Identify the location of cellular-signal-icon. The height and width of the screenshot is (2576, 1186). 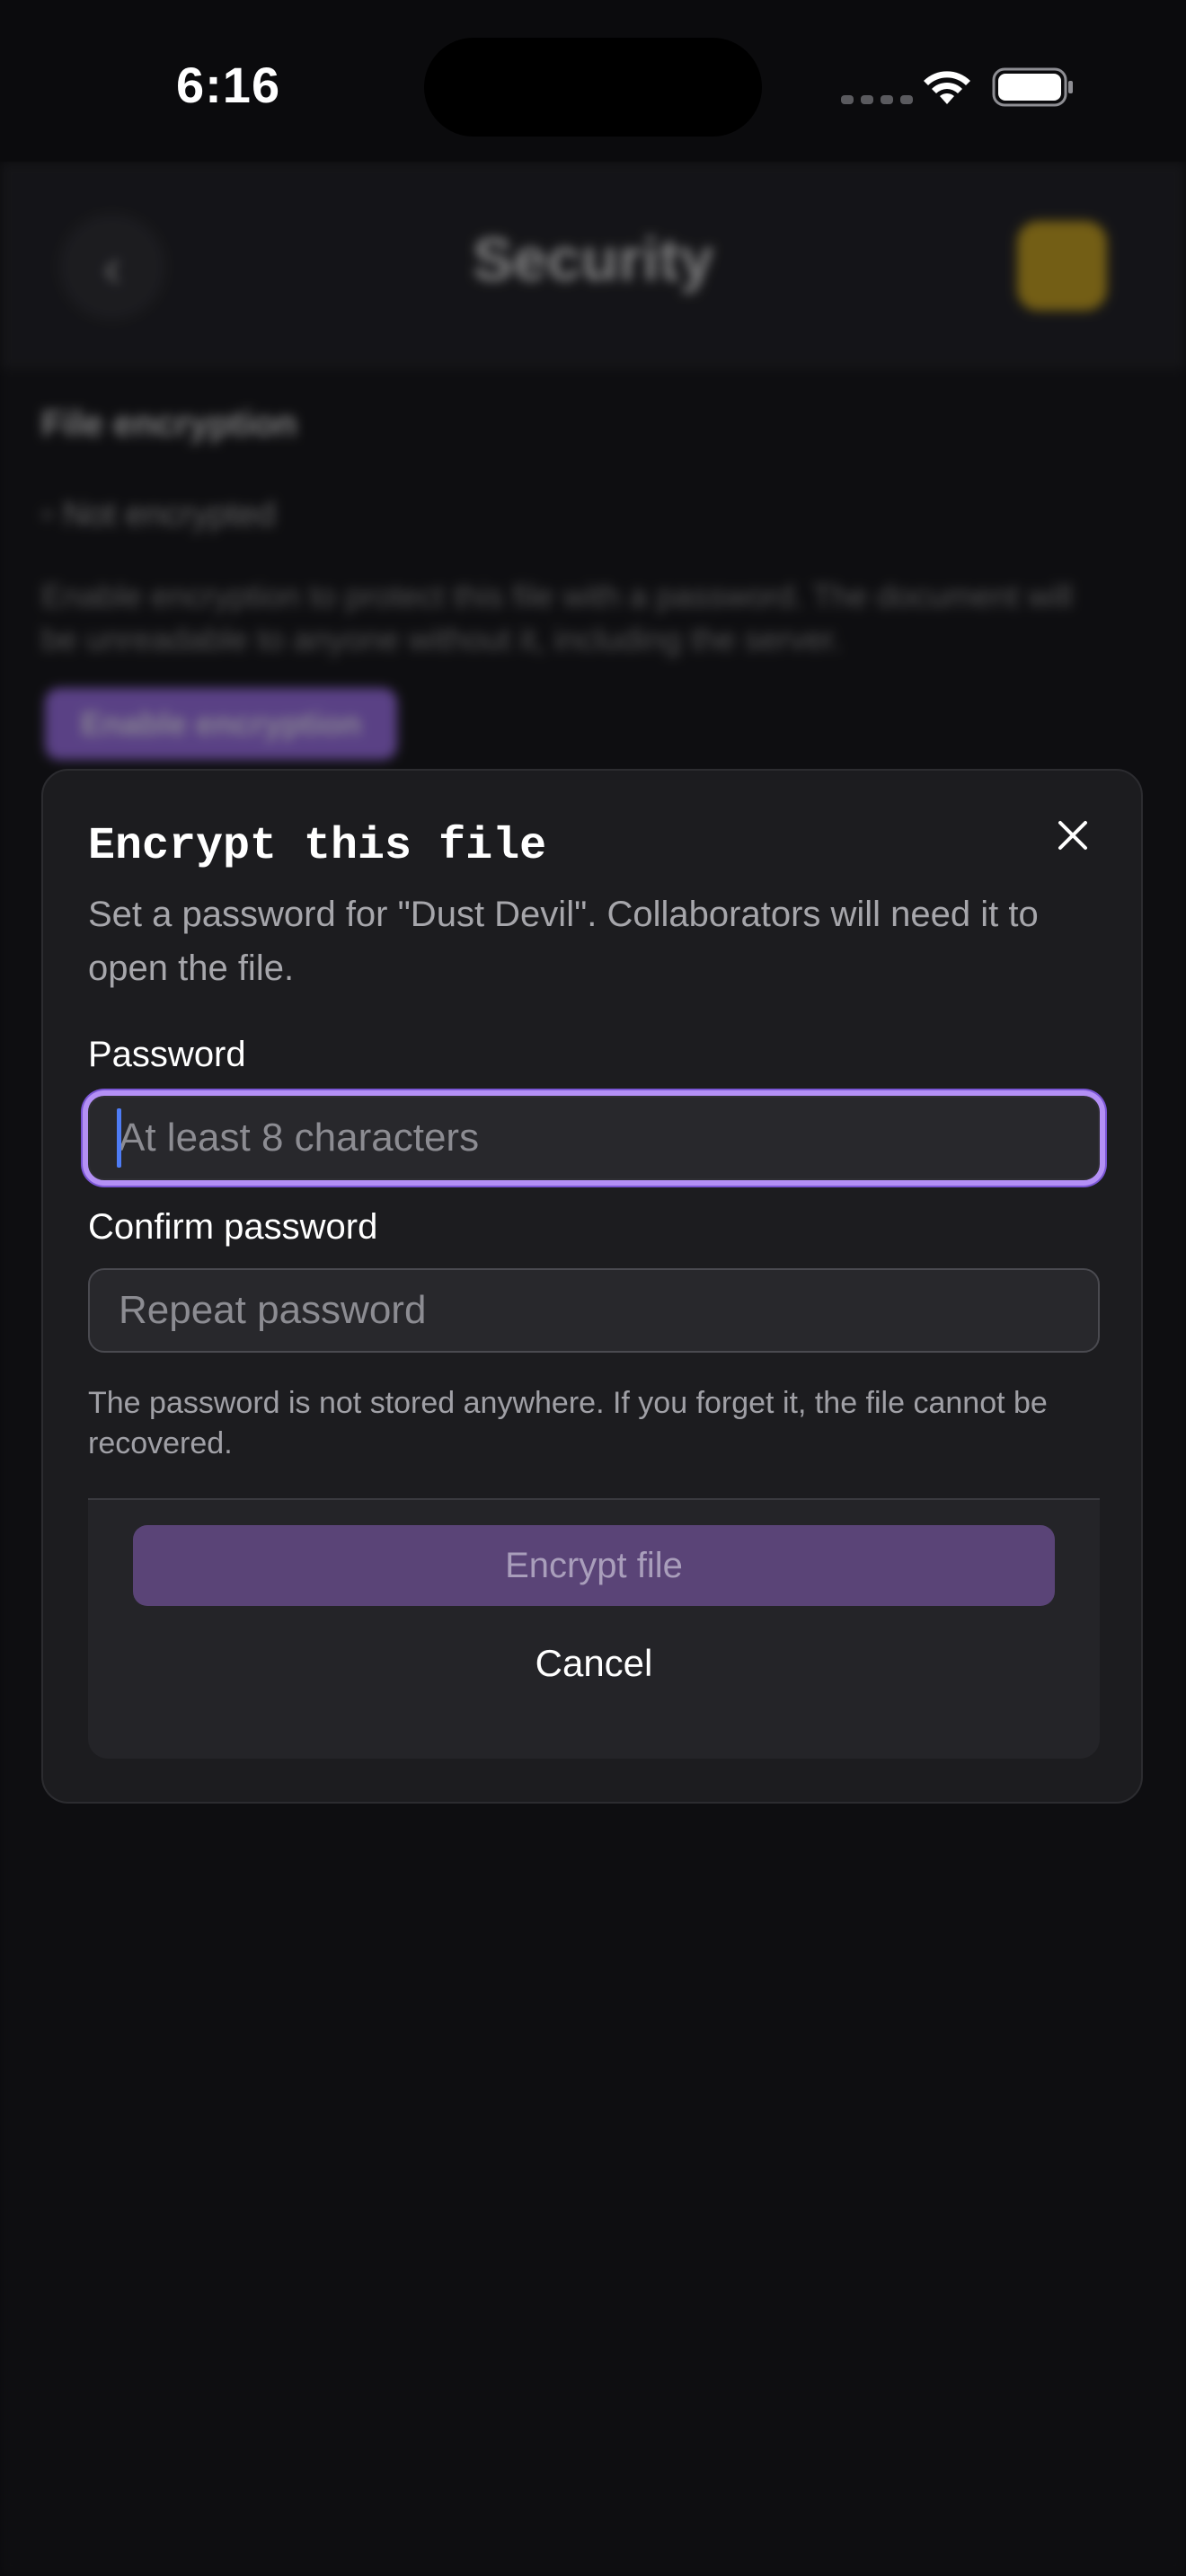
(877, 99).